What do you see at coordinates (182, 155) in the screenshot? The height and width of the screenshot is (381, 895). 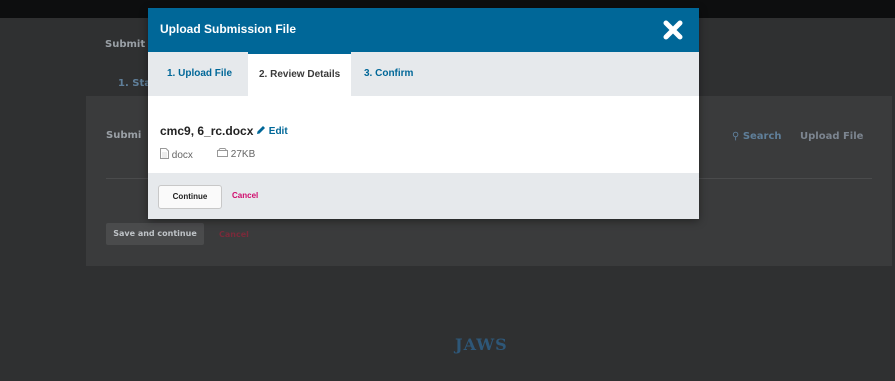 I see `file-type-label: docx` at bounding box center [182, 155].